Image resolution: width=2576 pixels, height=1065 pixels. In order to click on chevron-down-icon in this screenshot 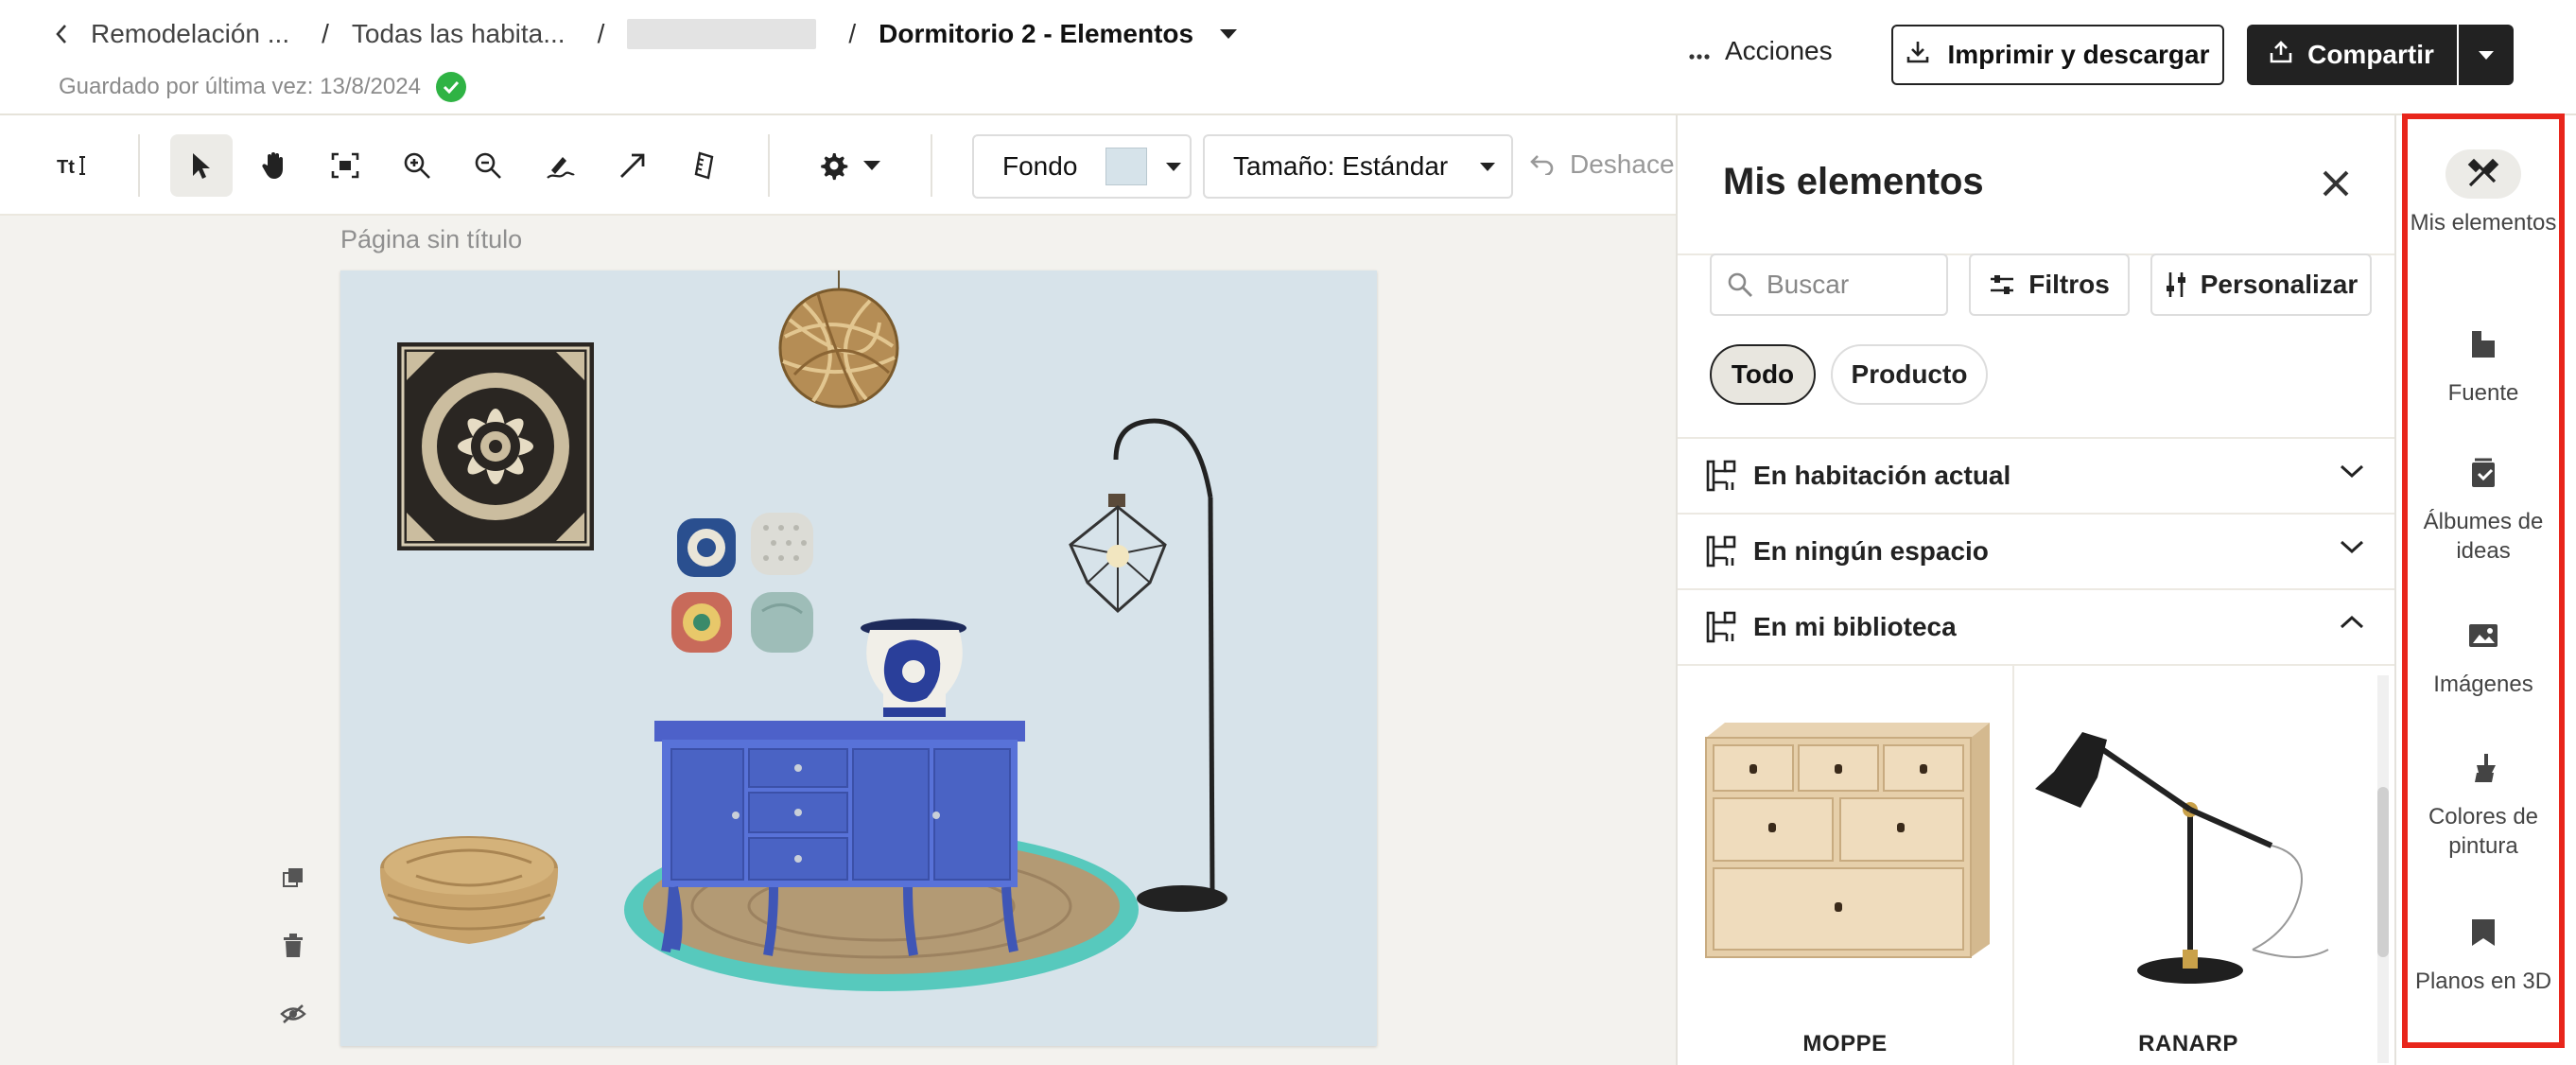, I will do `click(2352, 471)`.